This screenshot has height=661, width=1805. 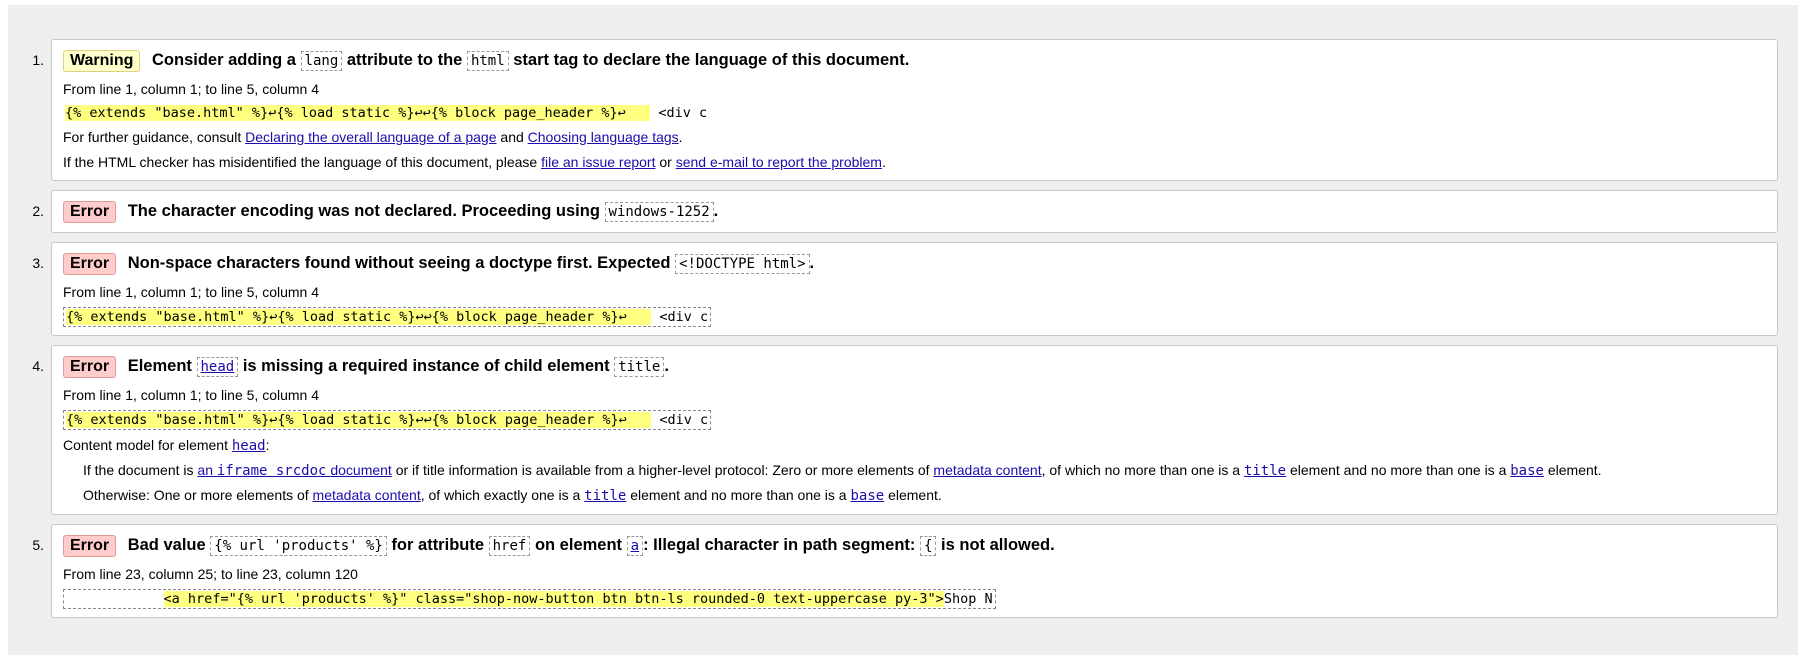 I want to click on link-file-issue: file an issue report, so click(x=598, y=162).